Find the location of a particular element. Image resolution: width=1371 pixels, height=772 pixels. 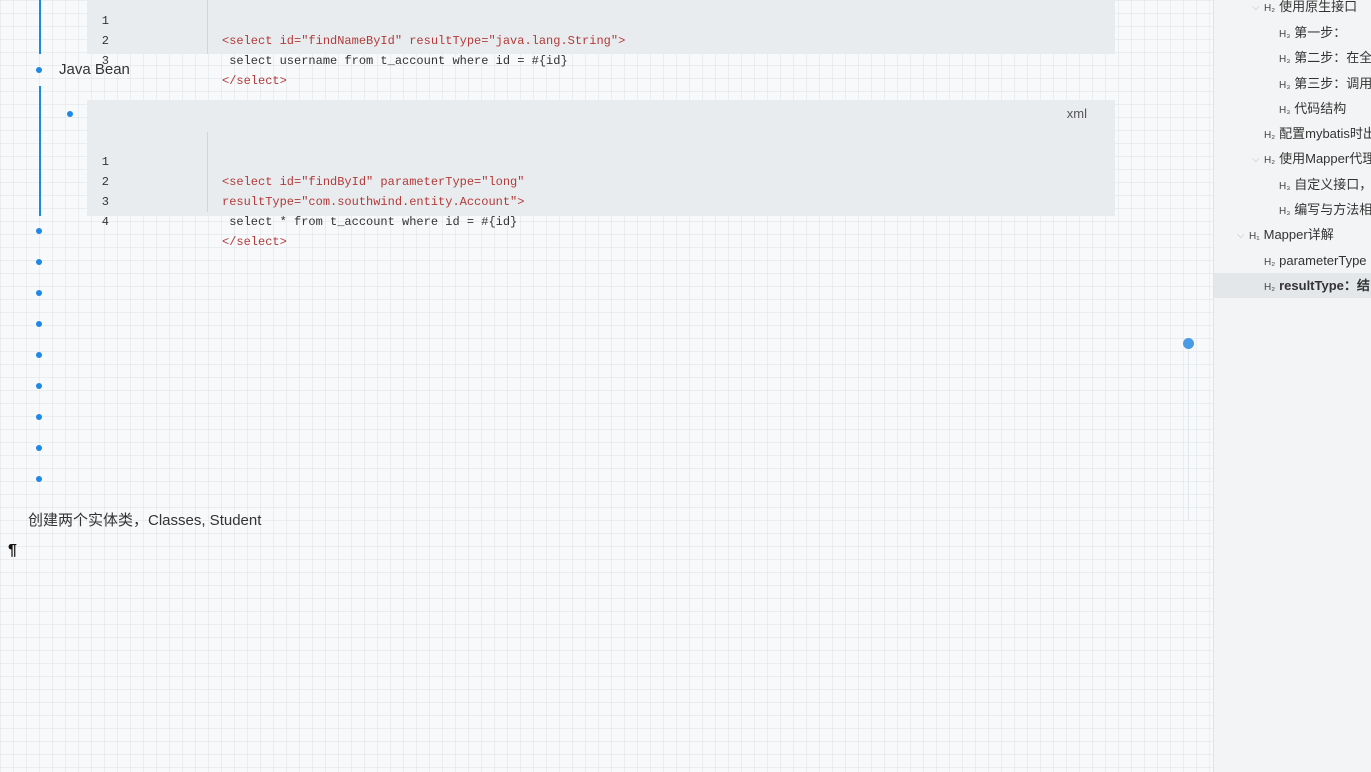

toc-item-text: 自定义接口， is located at coordinates (1332, 184).